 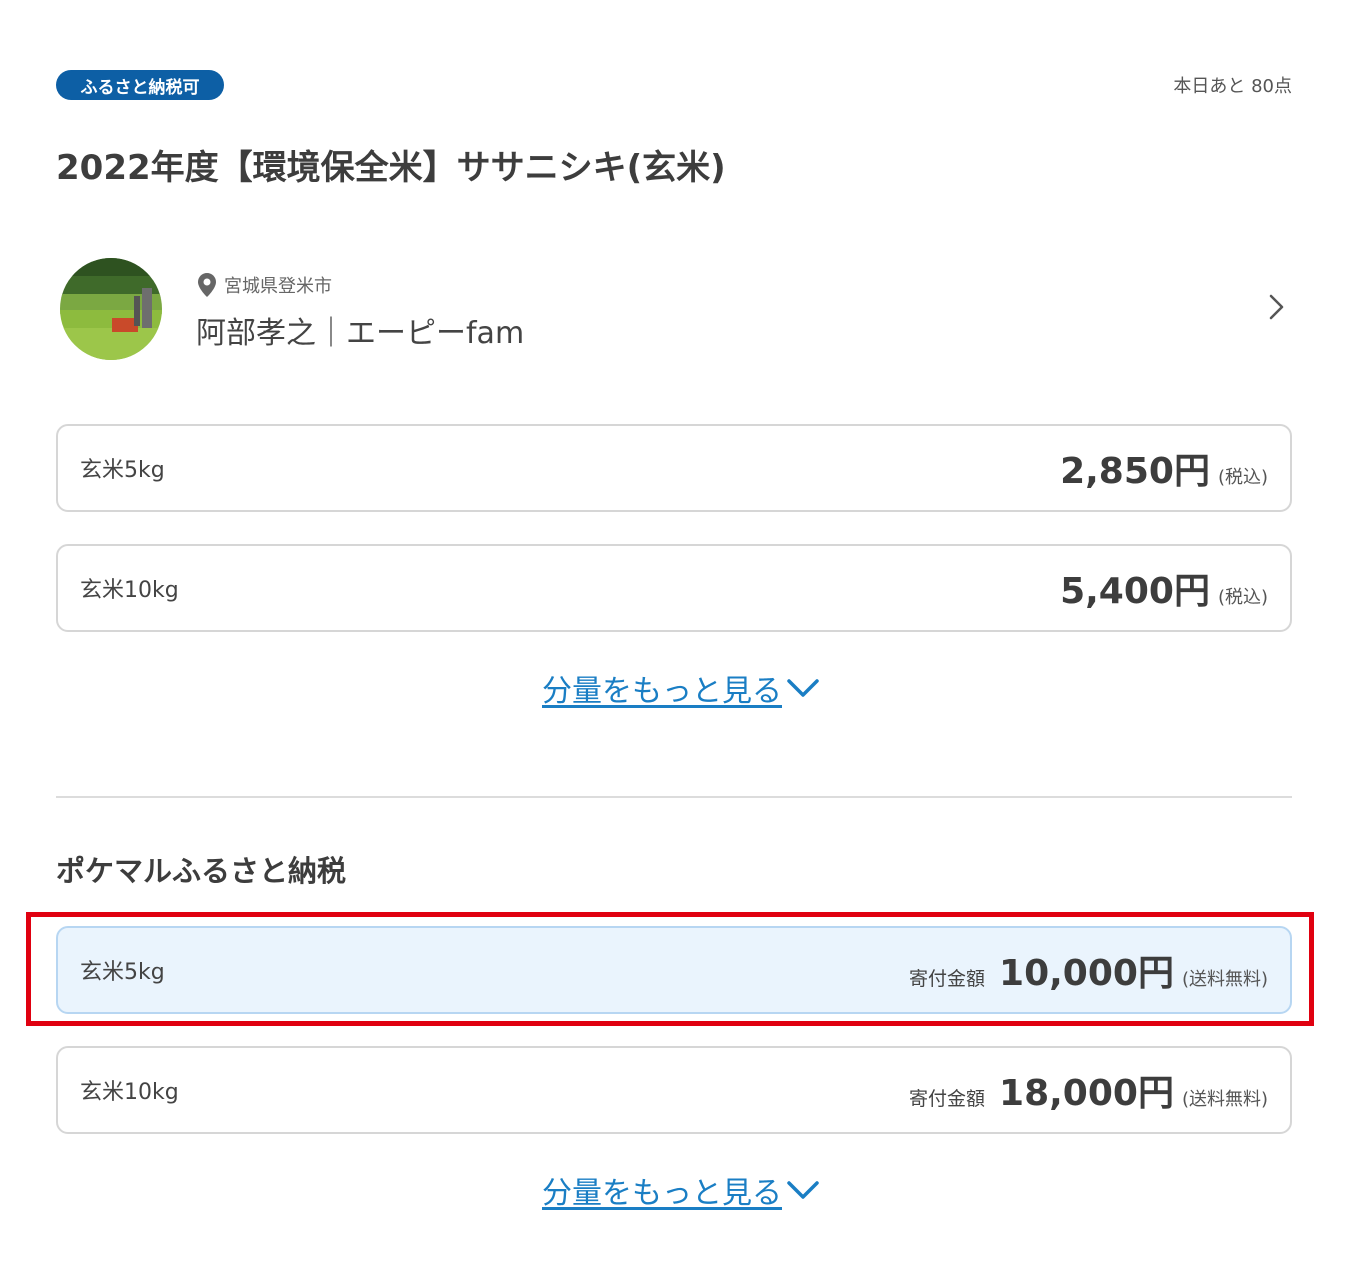 I want to click on section-divider, so click(x=674, y=797).